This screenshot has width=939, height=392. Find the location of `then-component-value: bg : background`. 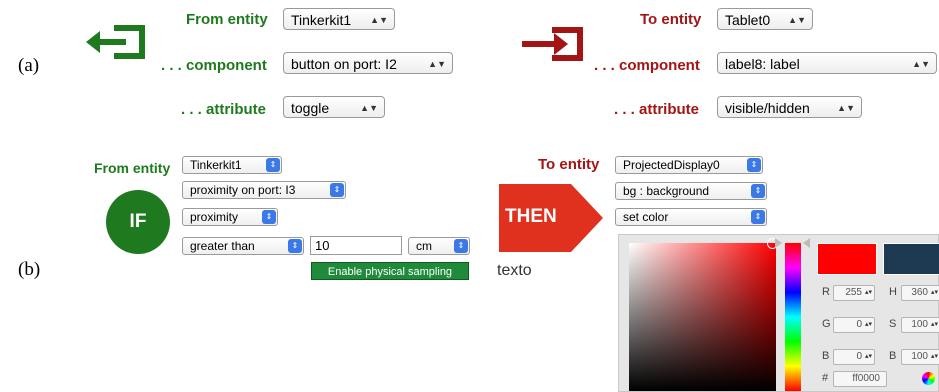

then-component-value: bg : background is located at coordinates (666, 191).